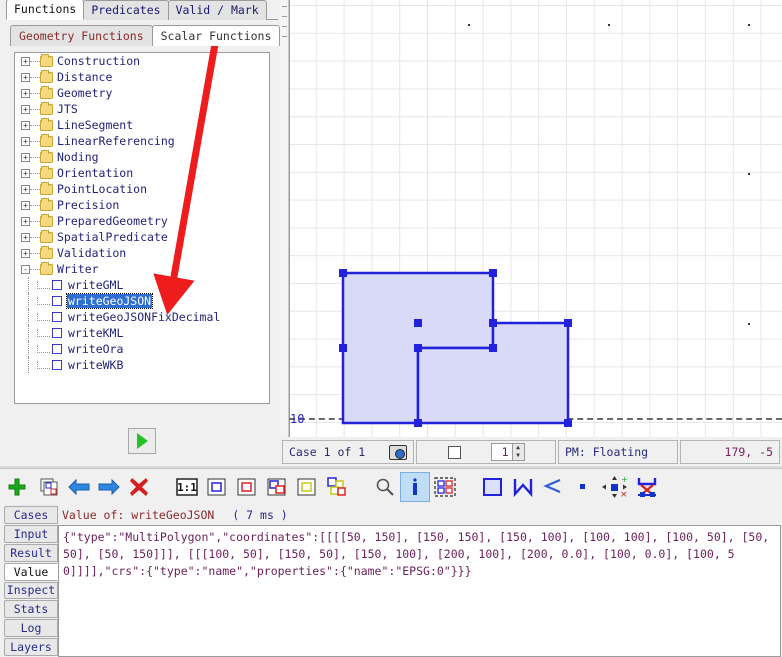 The image size is (782, 657). I want to click on zoom-to-all-button, so click(337, 487).